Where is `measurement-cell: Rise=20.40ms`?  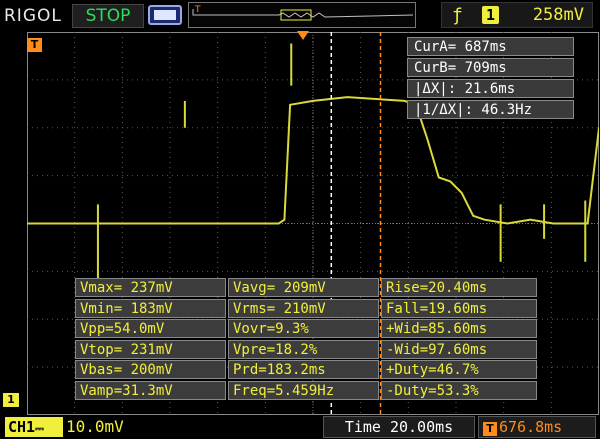 measurement-cell: Rise=20.40ms is located at coordinates (459, 287).